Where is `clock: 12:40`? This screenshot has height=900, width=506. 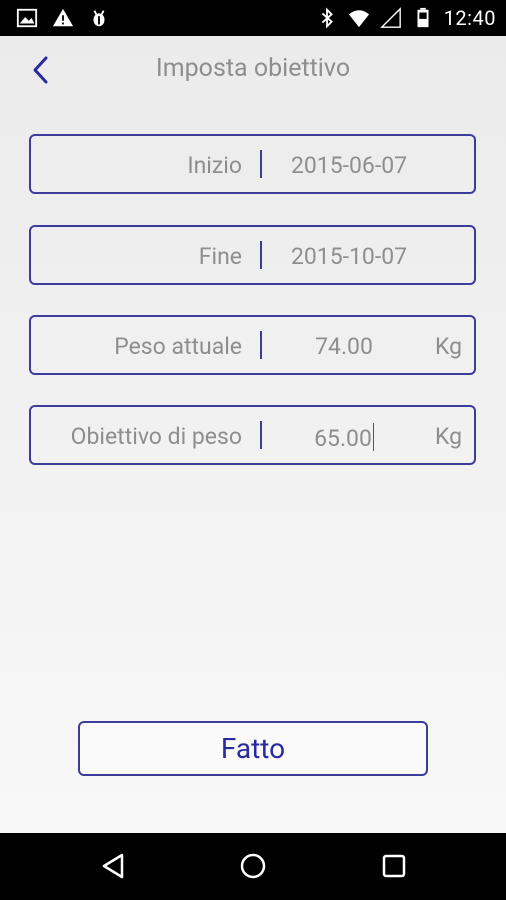
clock: 12:40 is located at coordinates (469, 18).